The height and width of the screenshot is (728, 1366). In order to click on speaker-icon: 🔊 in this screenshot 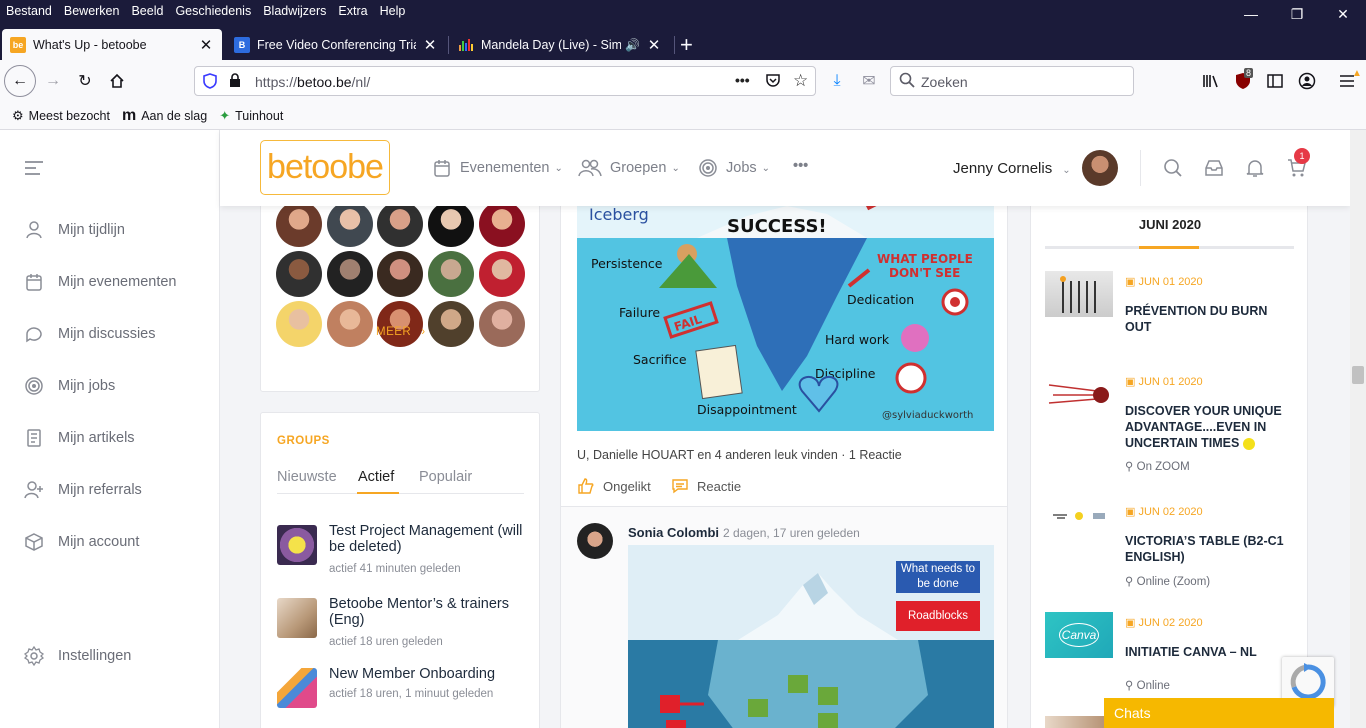, I will do `click(632, 45)`.